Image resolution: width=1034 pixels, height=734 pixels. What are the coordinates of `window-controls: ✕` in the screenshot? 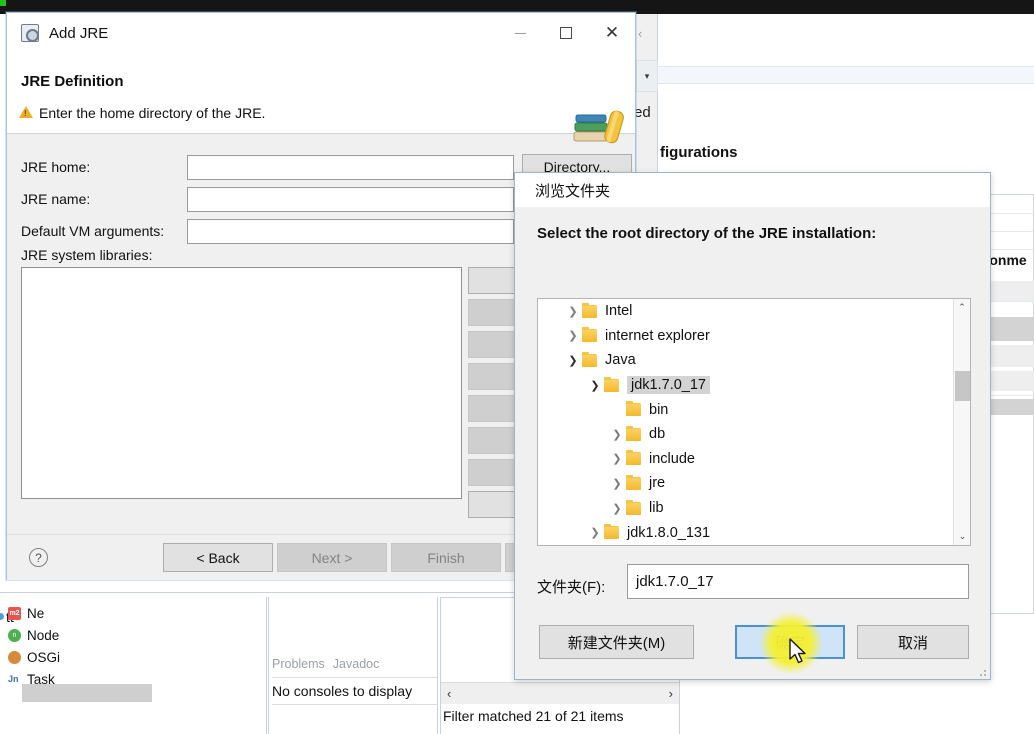 It's located at (566, 33).